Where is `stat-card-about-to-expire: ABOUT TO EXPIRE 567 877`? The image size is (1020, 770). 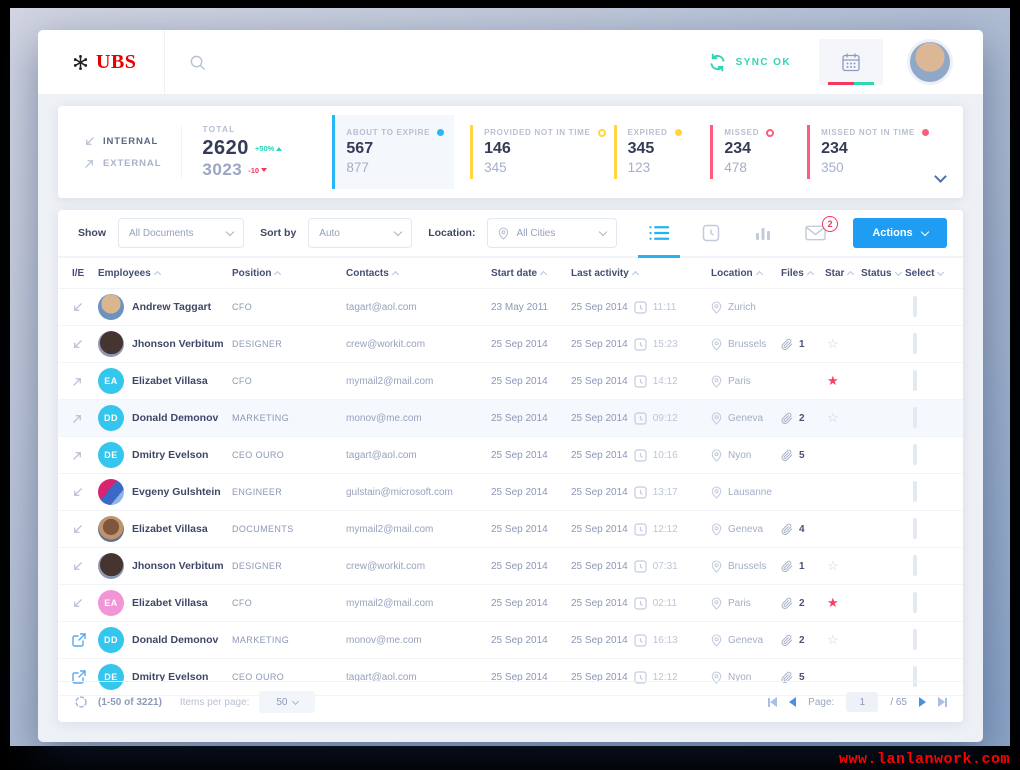
stat-card-about-to-expire: ABOUT TO EXPIRE 567 877 is located at coordinates (393, 152).